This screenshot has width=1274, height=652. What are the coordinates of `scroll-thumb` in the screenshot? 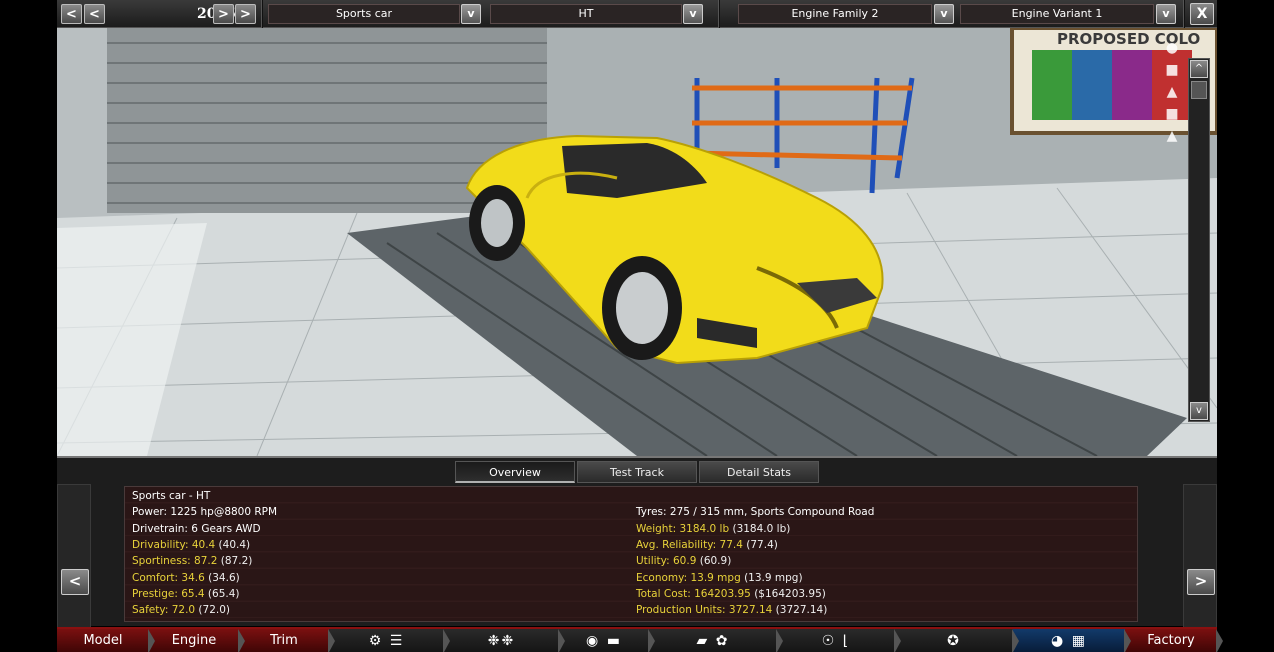 It's located at (1199, 90).